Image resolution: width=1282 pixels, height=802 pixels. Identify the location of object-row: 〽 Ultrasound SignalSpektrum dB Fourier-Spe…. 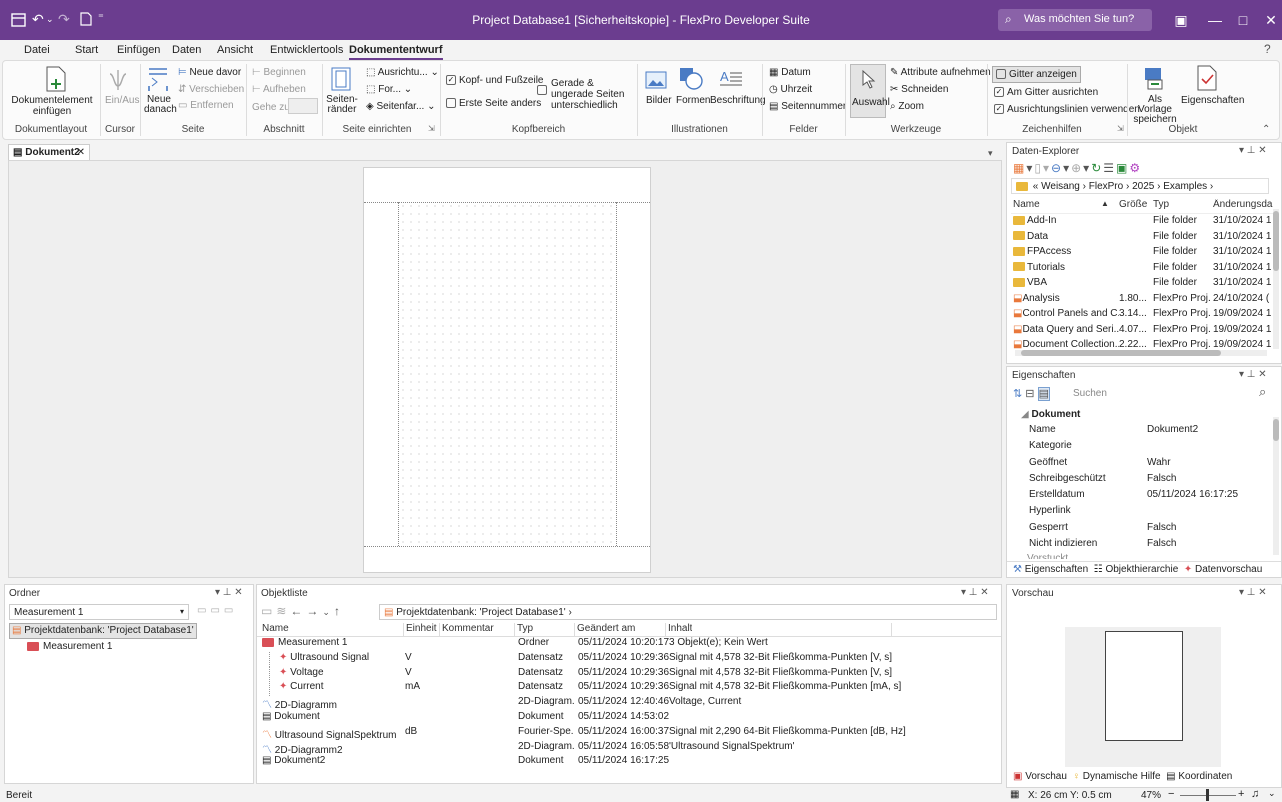
(629, 733).